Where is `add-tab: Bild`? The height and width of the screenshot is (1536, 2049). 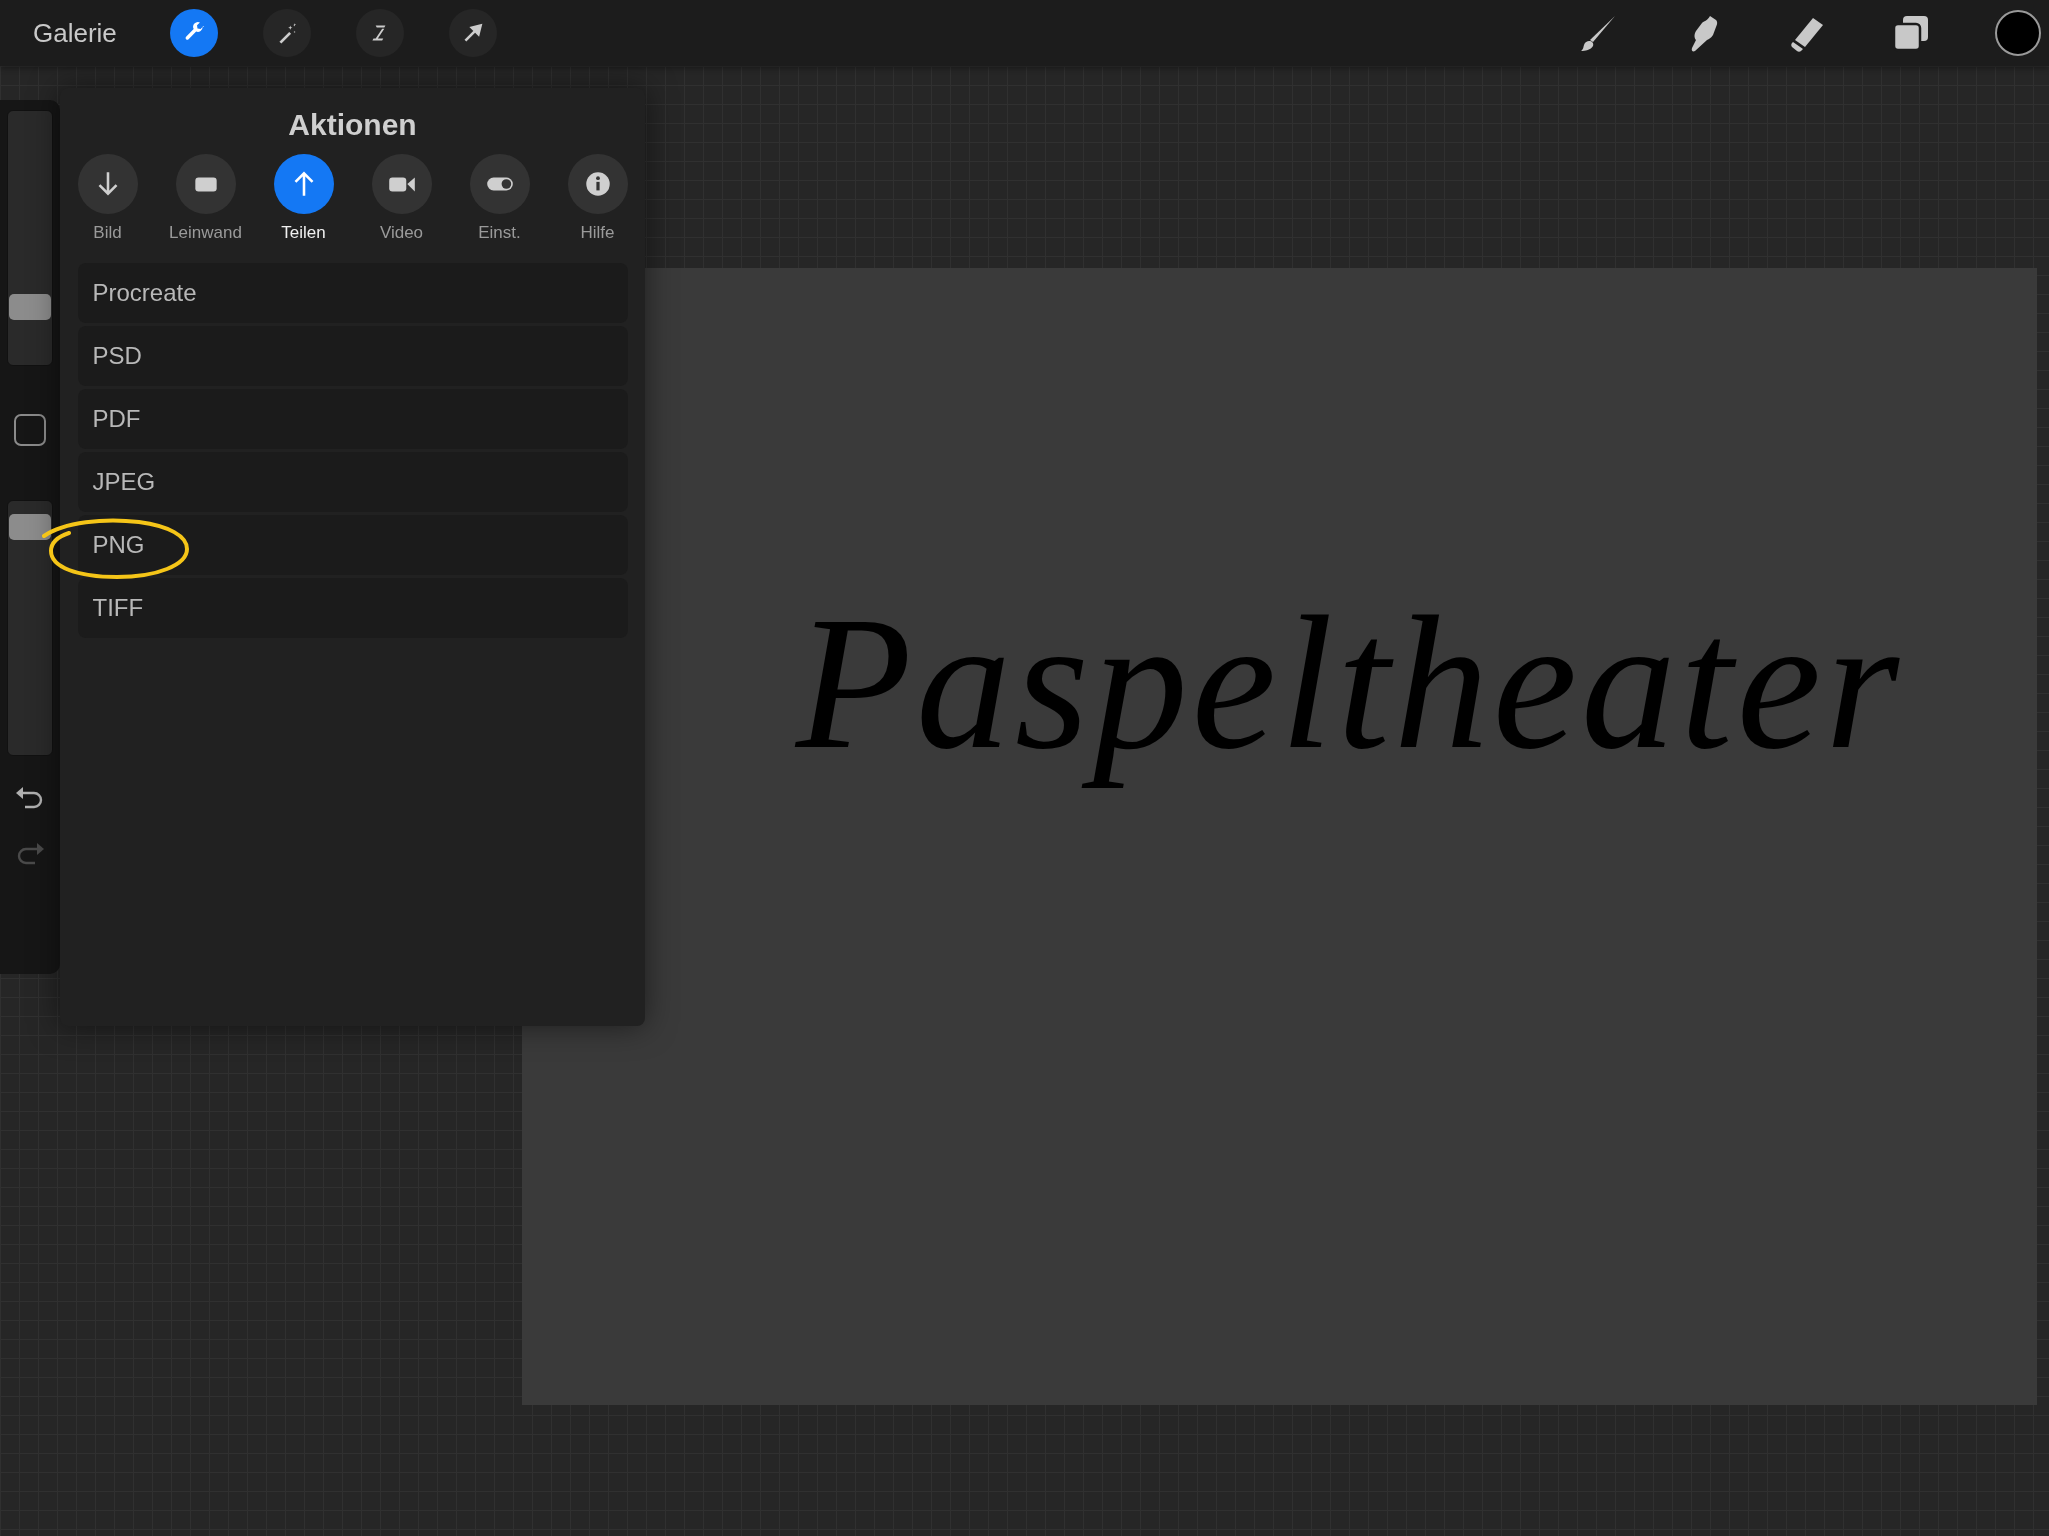
add-tab: Bild is located at coordinates (107, 198).